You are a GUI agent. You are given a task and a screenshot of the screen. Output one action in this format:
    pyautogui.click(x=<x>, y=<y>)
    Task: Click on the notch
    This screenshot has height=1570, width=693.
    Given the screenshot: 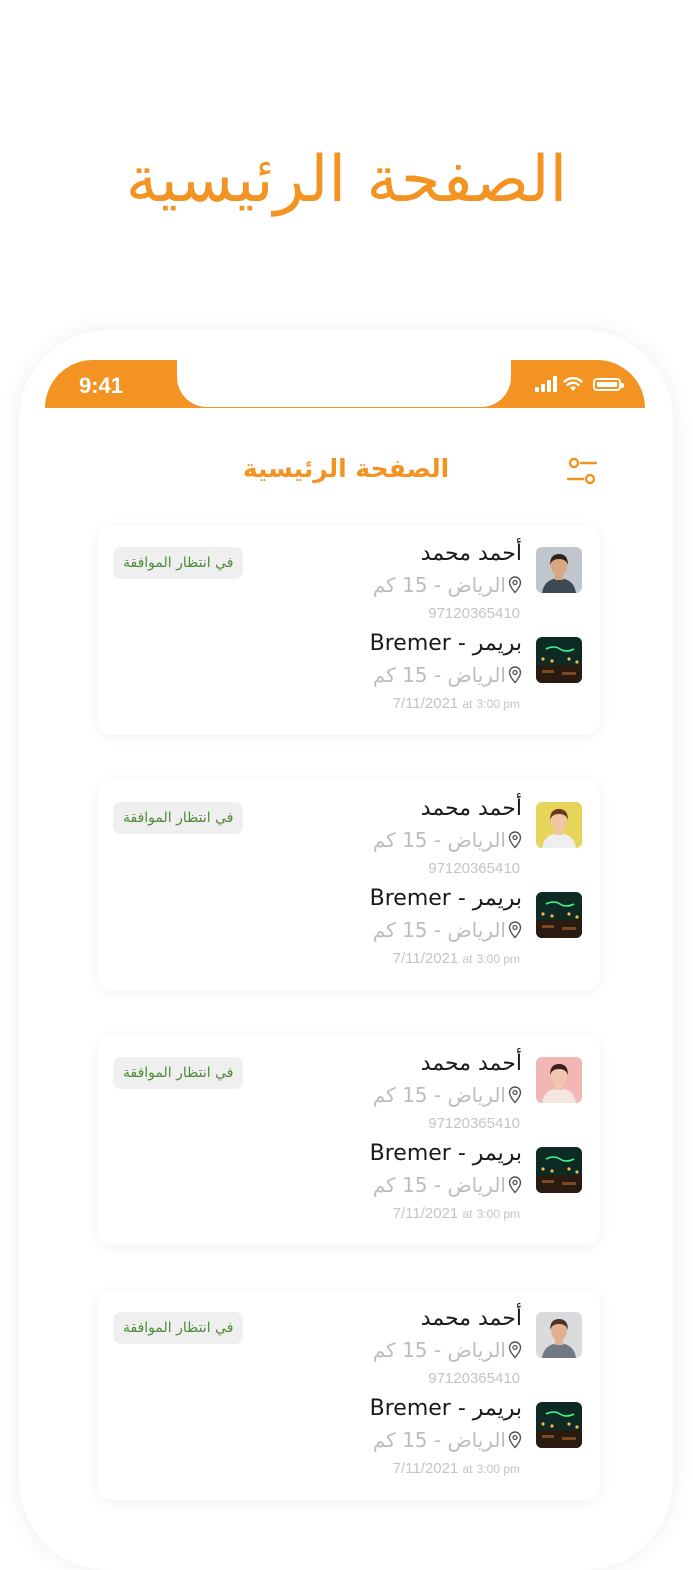 What is the action you would take?
    pyautogui.click(x=344, y=383)
    